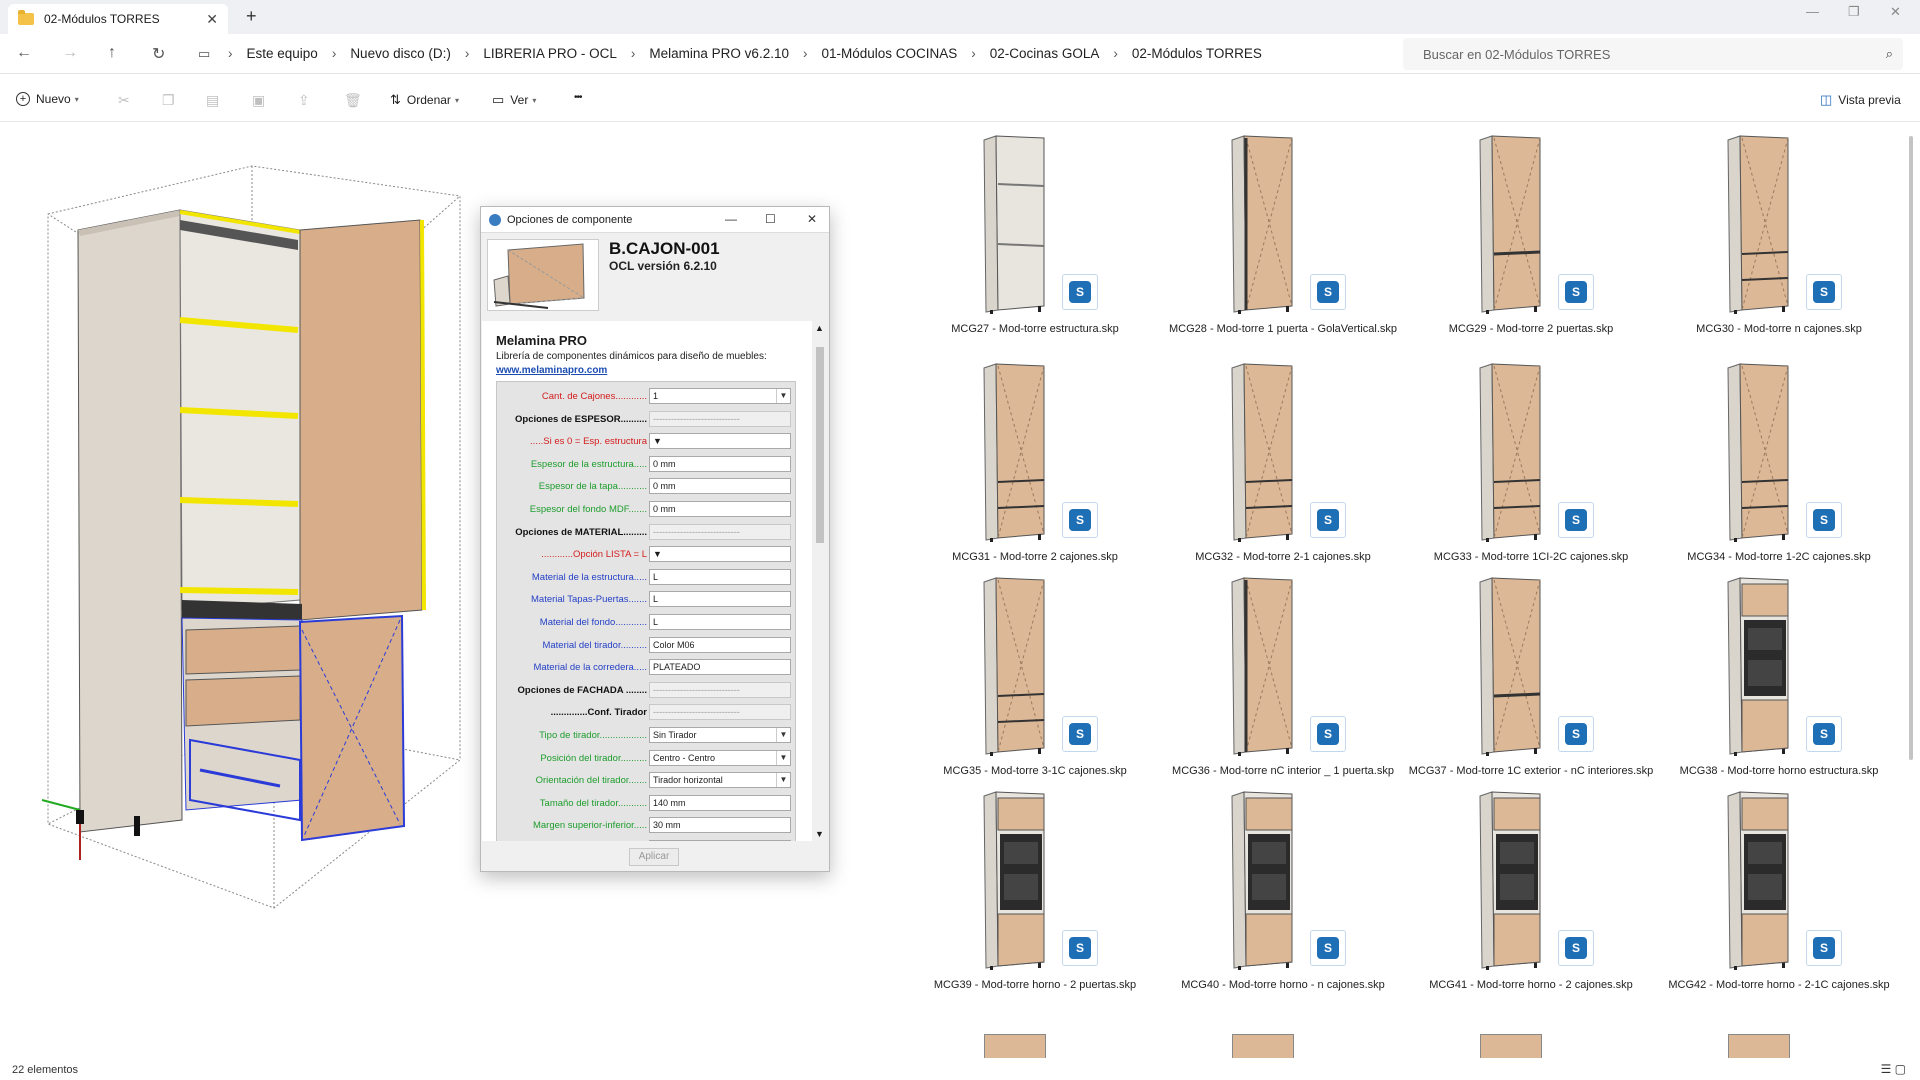 The width and height of the screenshot is (1920, 1080). What do you see at coordinates (889, 53) in the screenshot?
I see `breadcrumb-item: 01-Módulos COCINAS` at bounding box center [889, 53].